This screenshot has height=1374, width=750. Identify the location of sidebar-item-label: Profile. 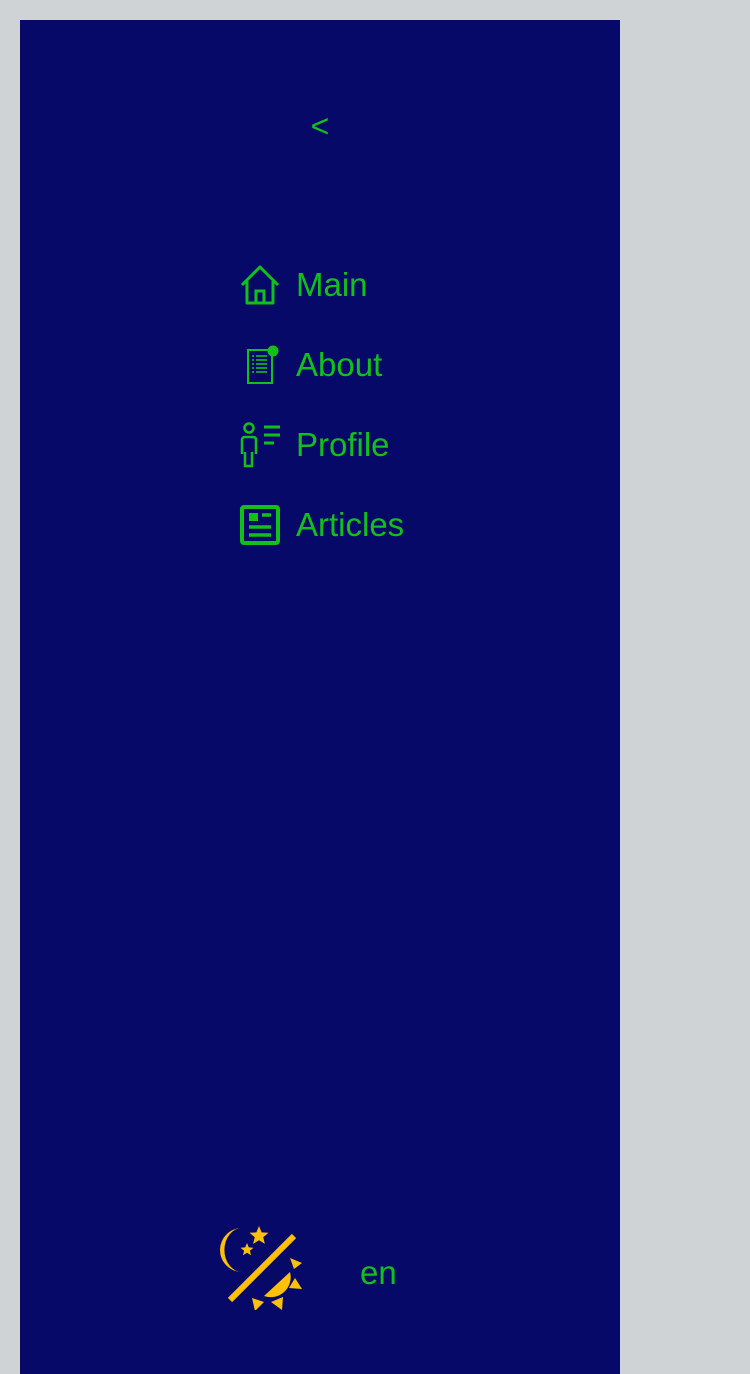
(343, 444).